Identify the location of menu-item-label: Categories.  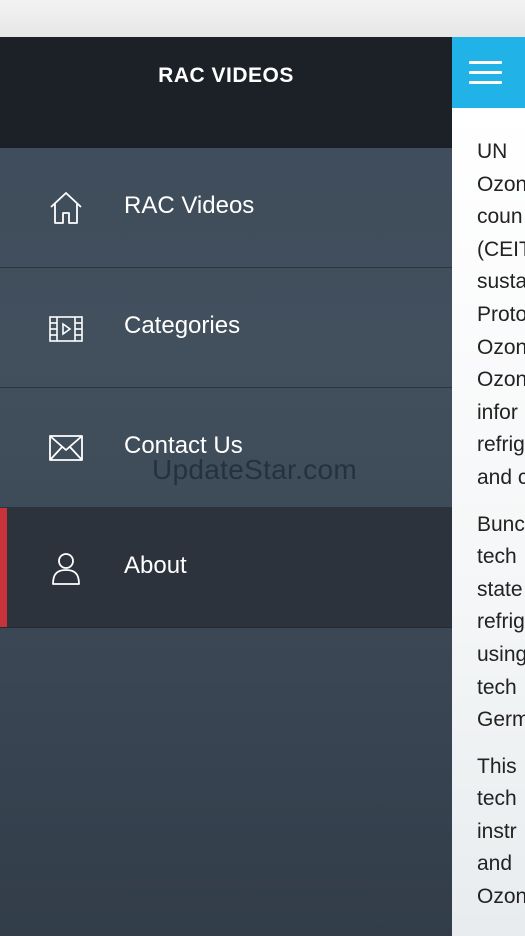
(182, 325).